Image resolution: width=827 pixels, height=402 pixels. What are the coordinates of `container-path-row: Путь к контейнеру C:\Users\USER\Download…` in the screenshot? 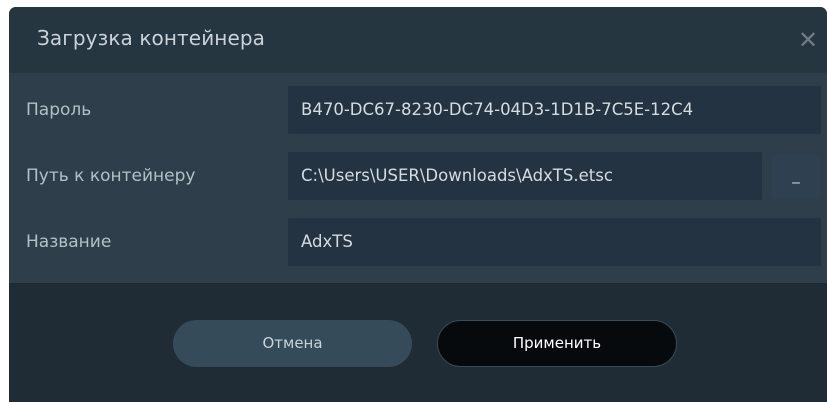 It's located at (418, 177).